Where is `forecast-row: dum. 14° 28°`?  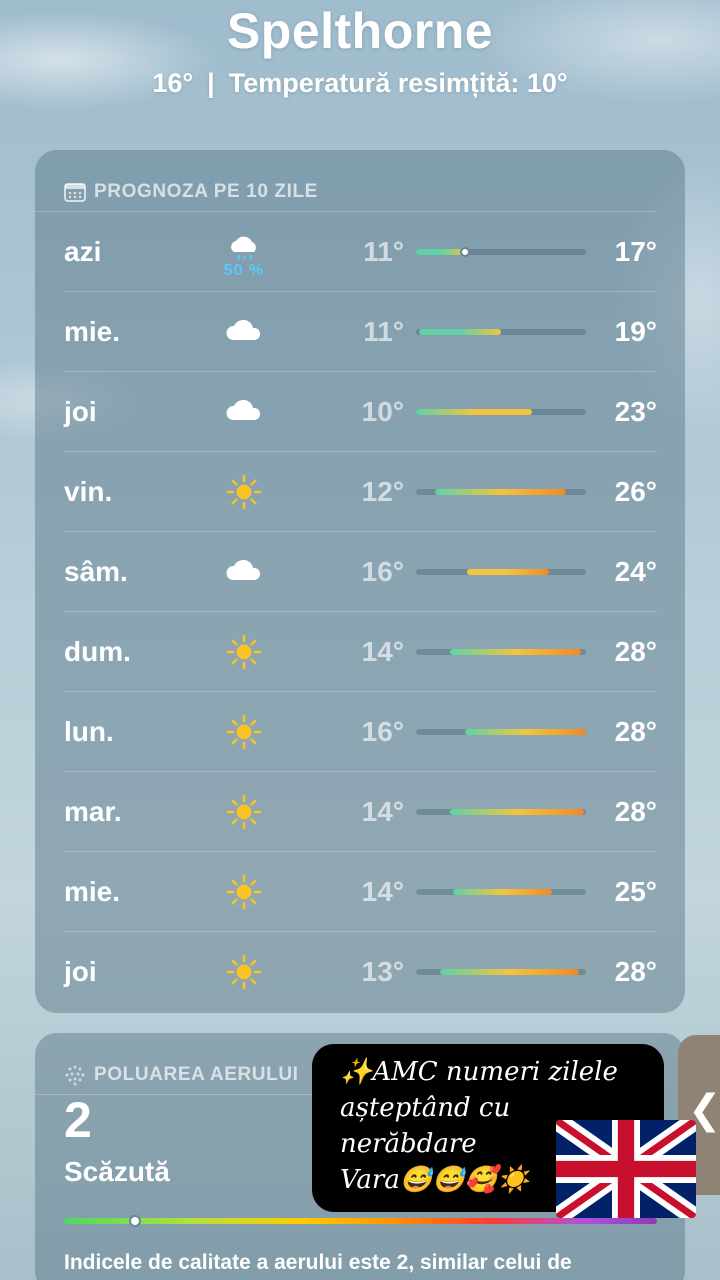 forecast-row: dum. 14° 28° is located at coordinates (360, 652).